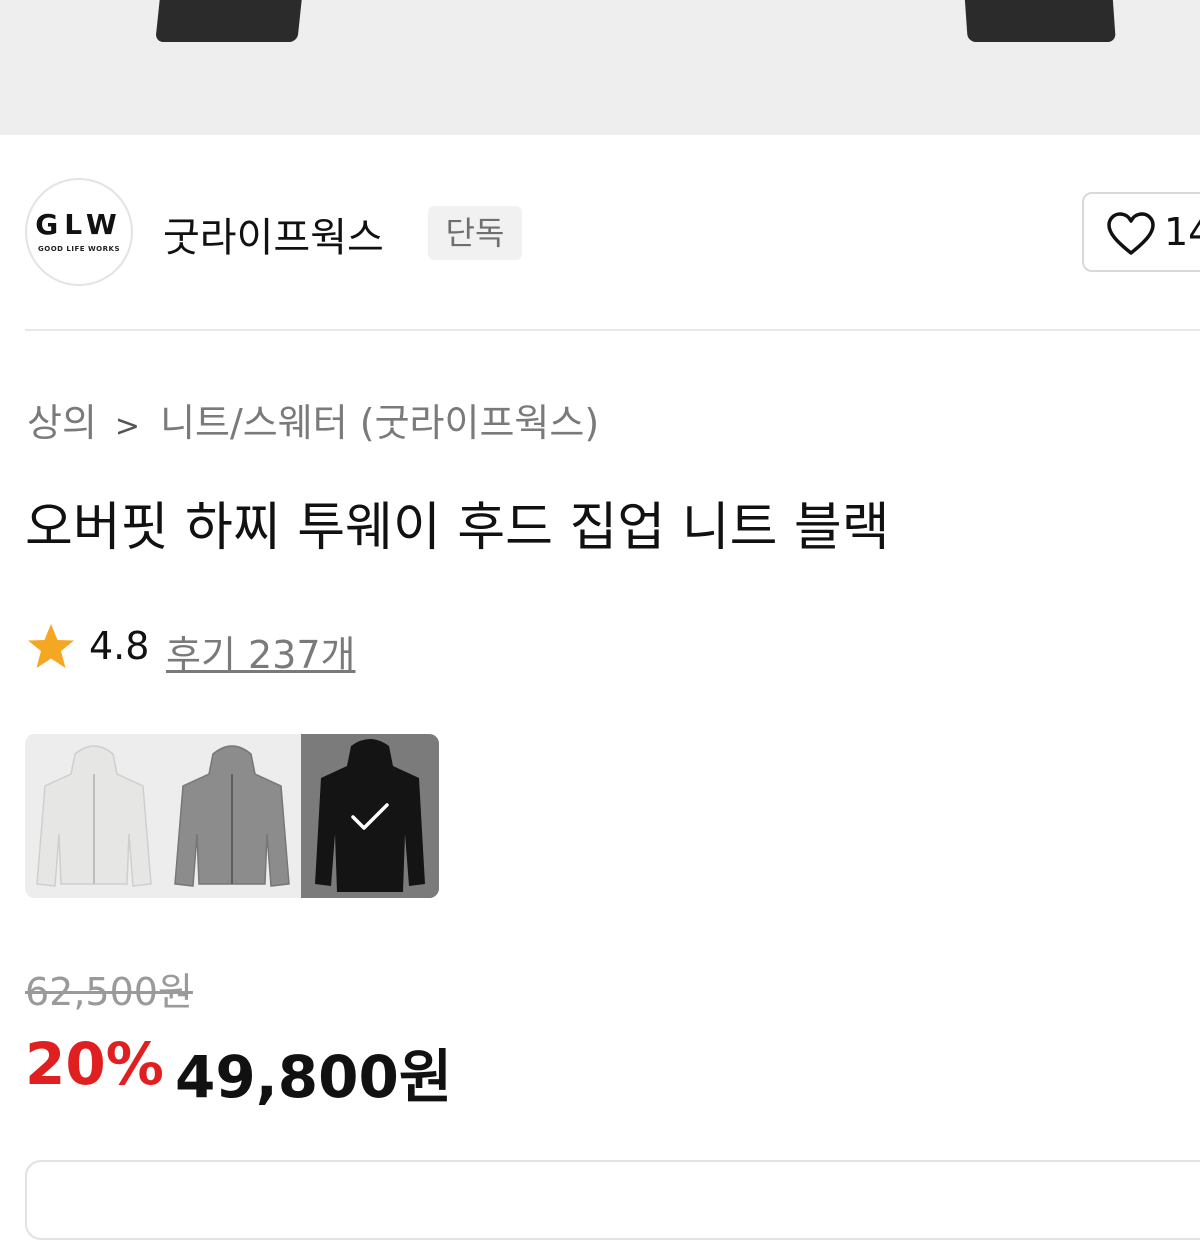  I want to click on checkmark-icon, so click(370, 816).